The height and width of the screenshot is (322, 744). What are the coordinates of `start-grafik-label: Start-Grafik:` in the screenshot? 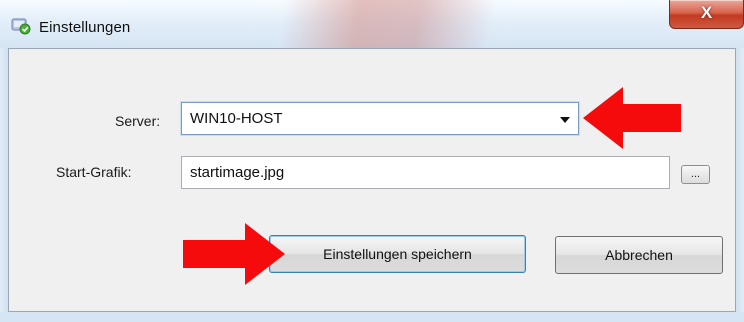 It's located at (94, 172).